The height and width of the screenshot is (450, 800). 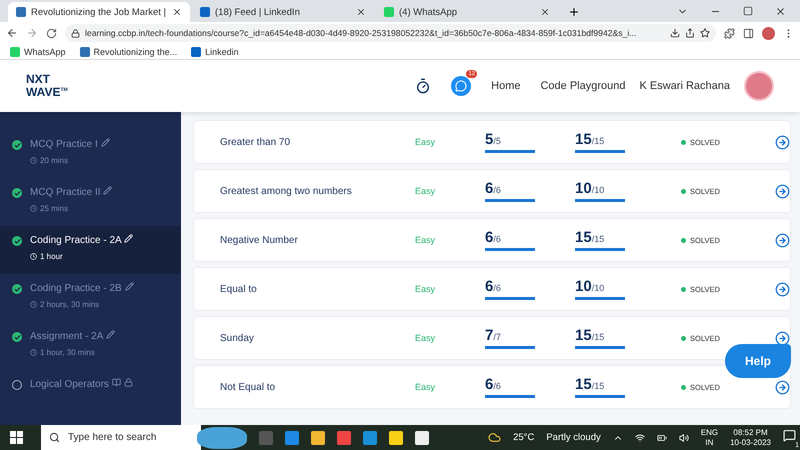 I want to click on download-icon, so click(x=675, y=33).